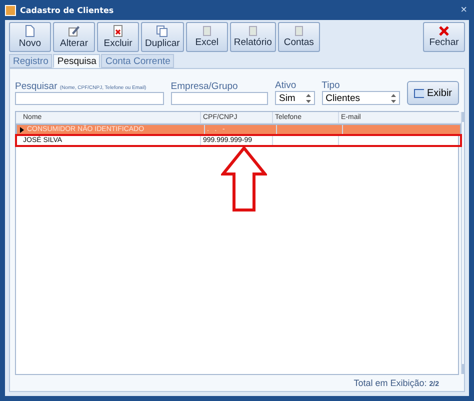  I want to click on window-title: Cadastro de Clientes, so click(67, 10).